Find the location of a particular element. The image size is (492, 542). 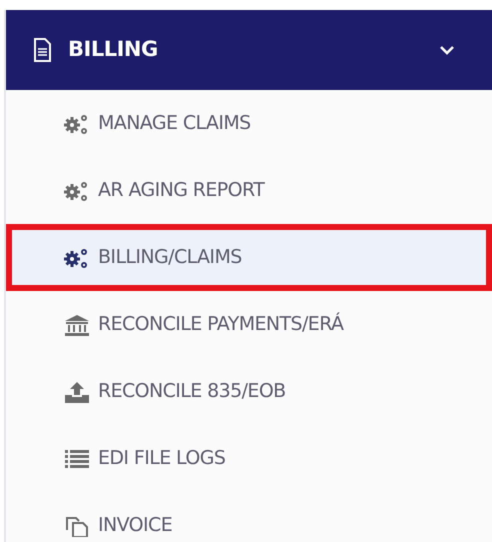

menu-item: INVOICE is located at coordinates (249, 517).